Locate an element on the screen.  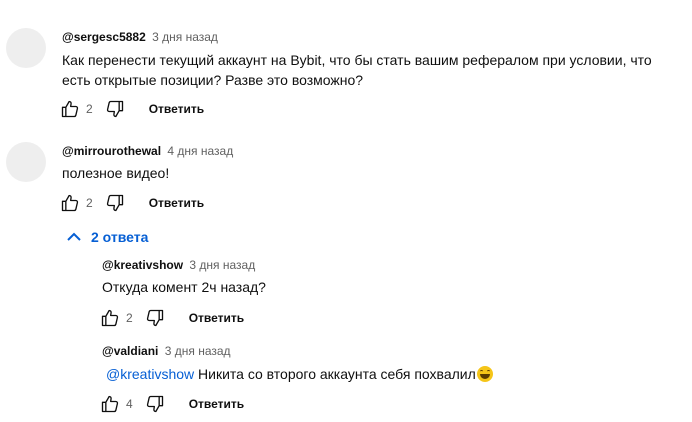
like-count: 4 is located at coordinates (129, 404).